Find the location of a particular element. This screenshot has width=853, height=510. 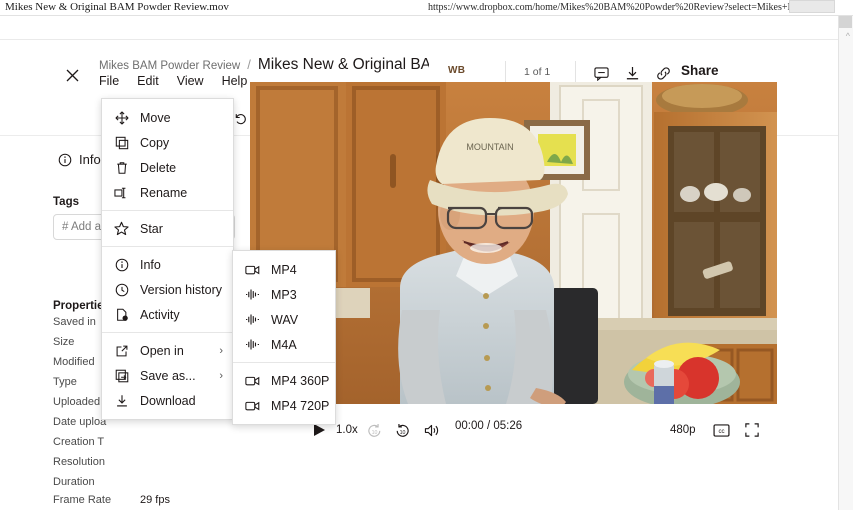

quality-label: 480p is located at coordinates (683, 430).